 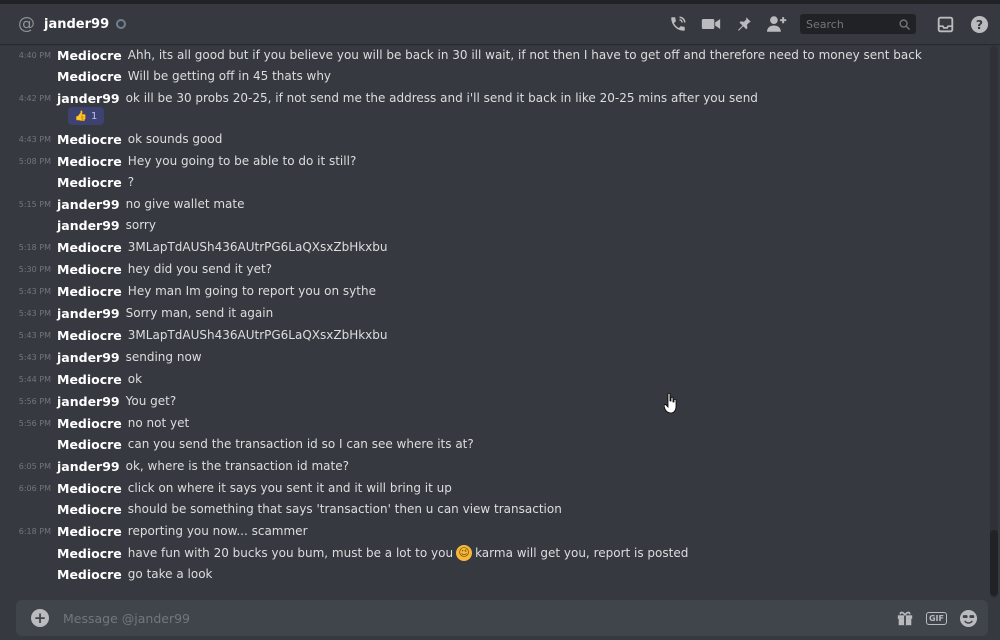 What do you see at coordinates (994, 322) in the screenshot?
I see `scrollbar-track` at bounding box center [994, 322].